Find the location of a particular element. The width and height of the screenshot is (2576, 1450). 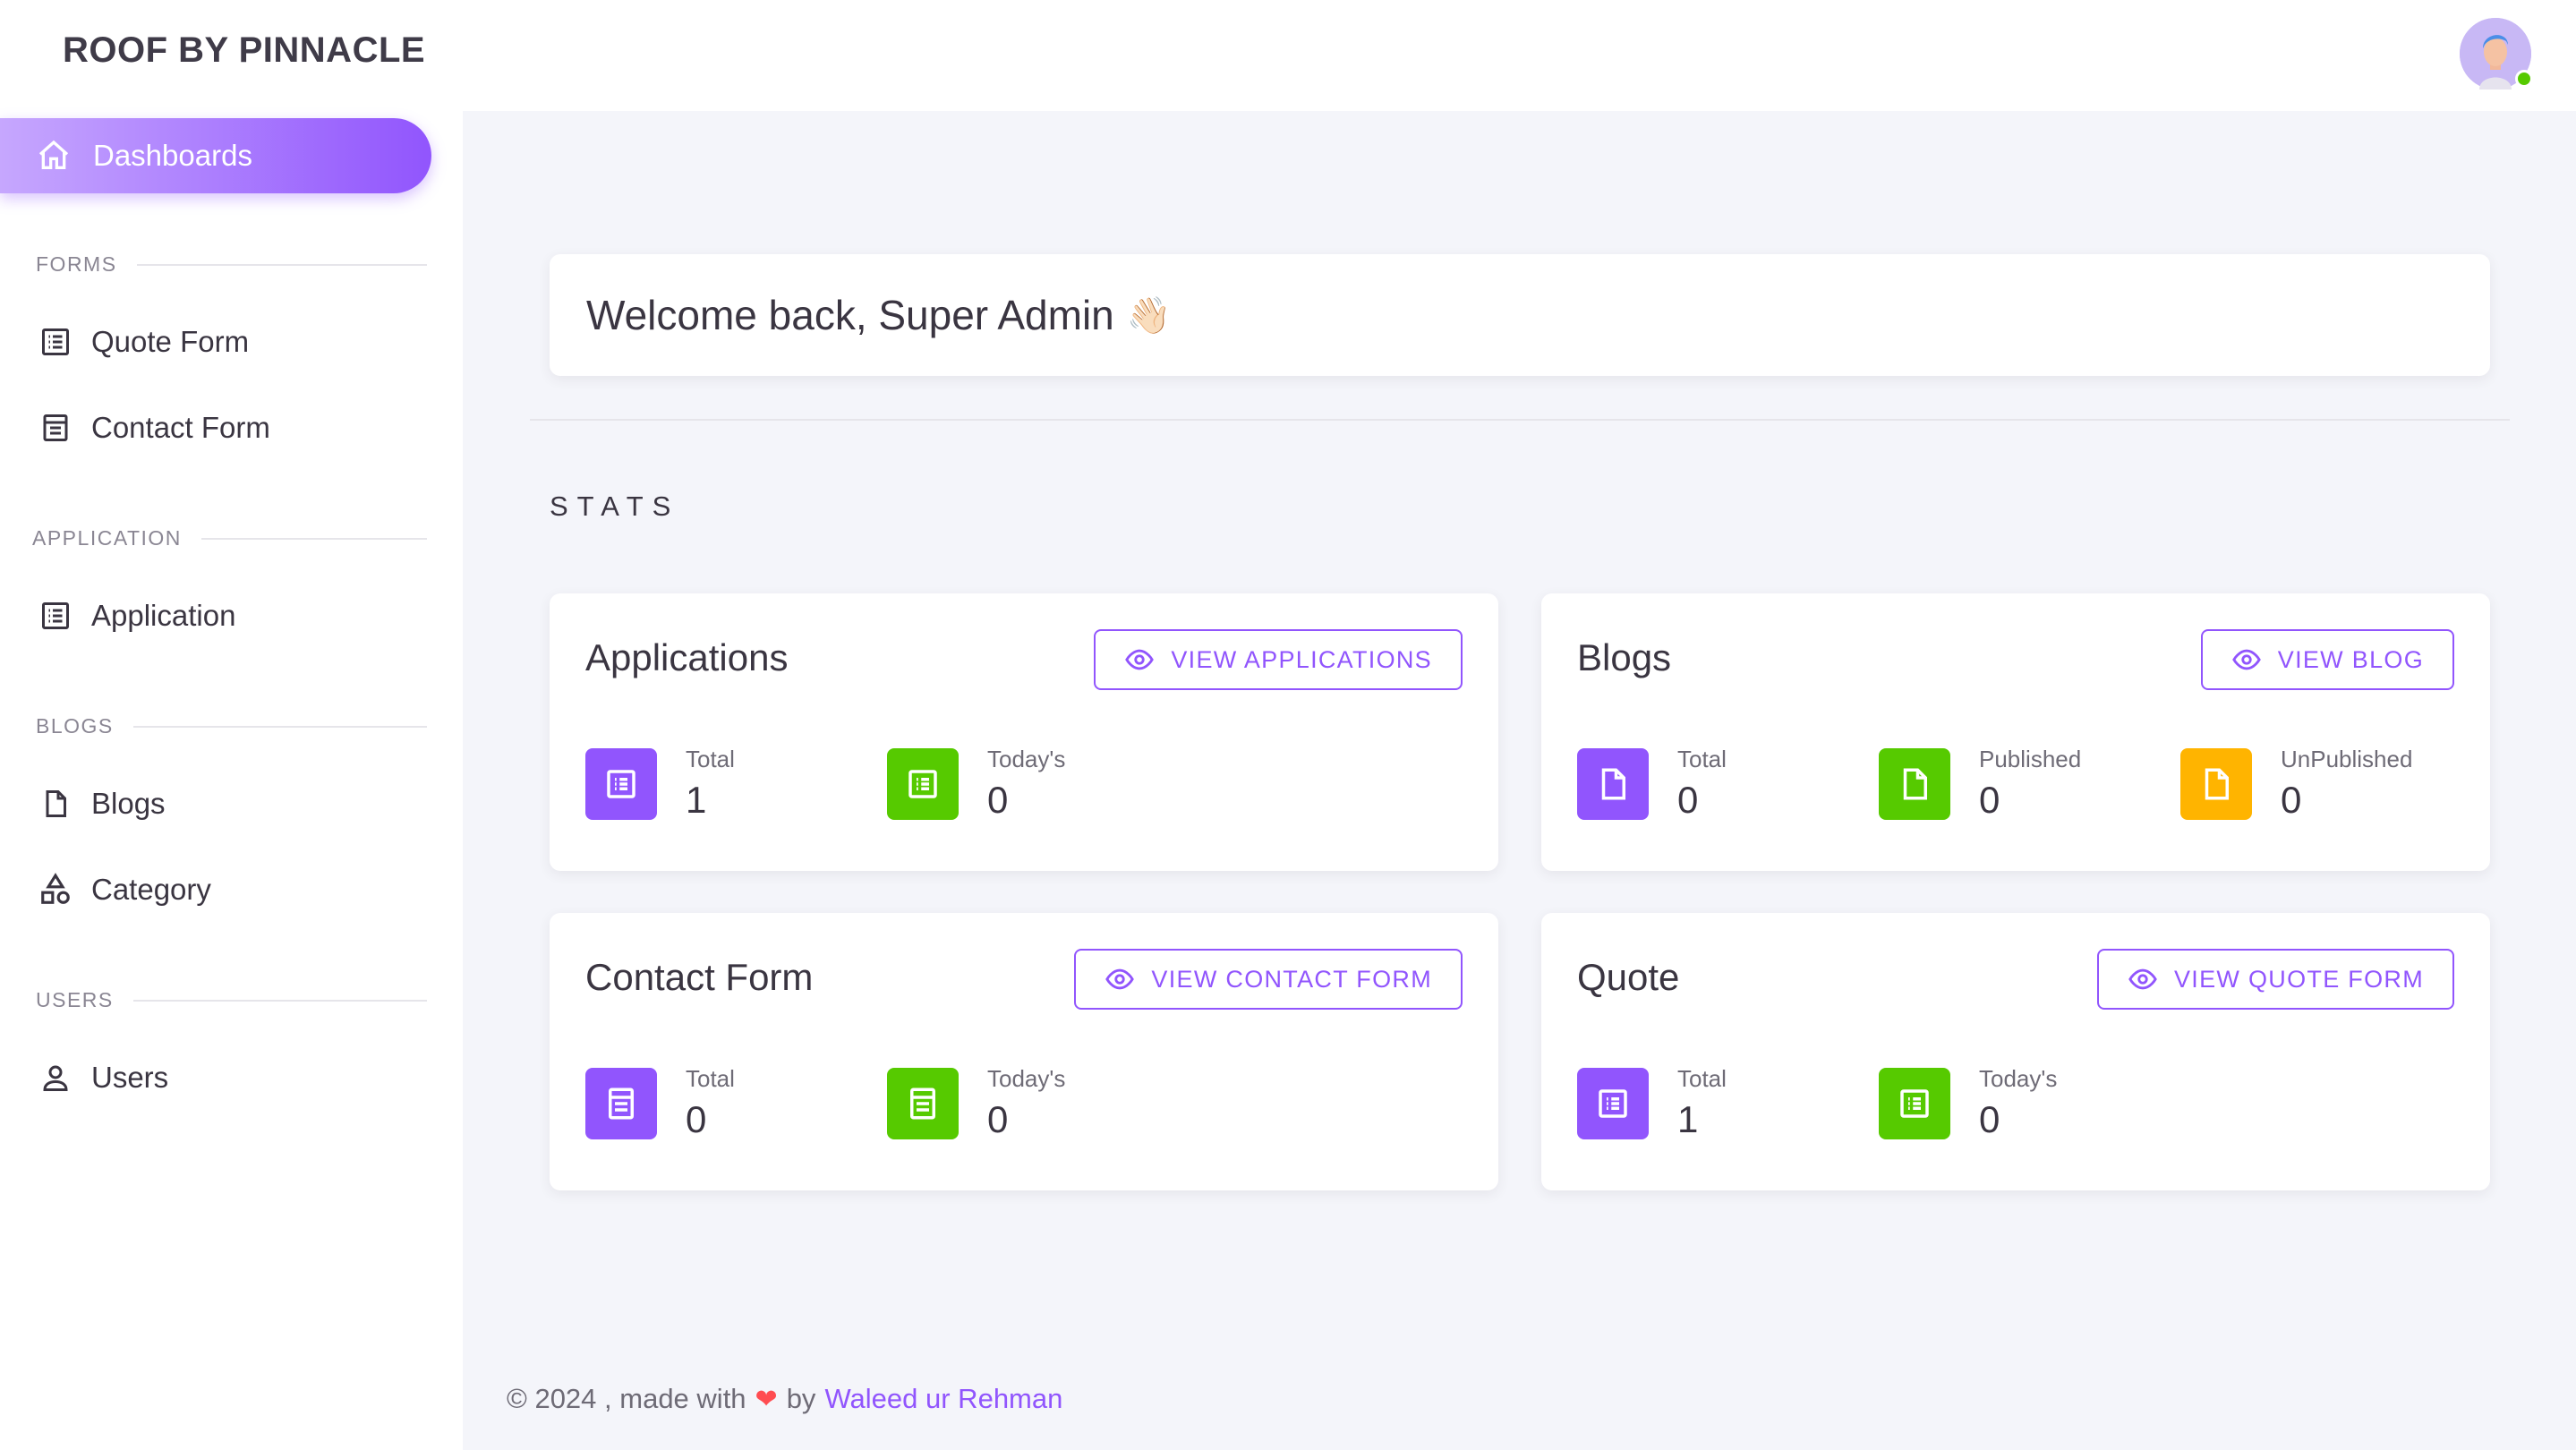

user-icon is located at coordinates (55, 1078).